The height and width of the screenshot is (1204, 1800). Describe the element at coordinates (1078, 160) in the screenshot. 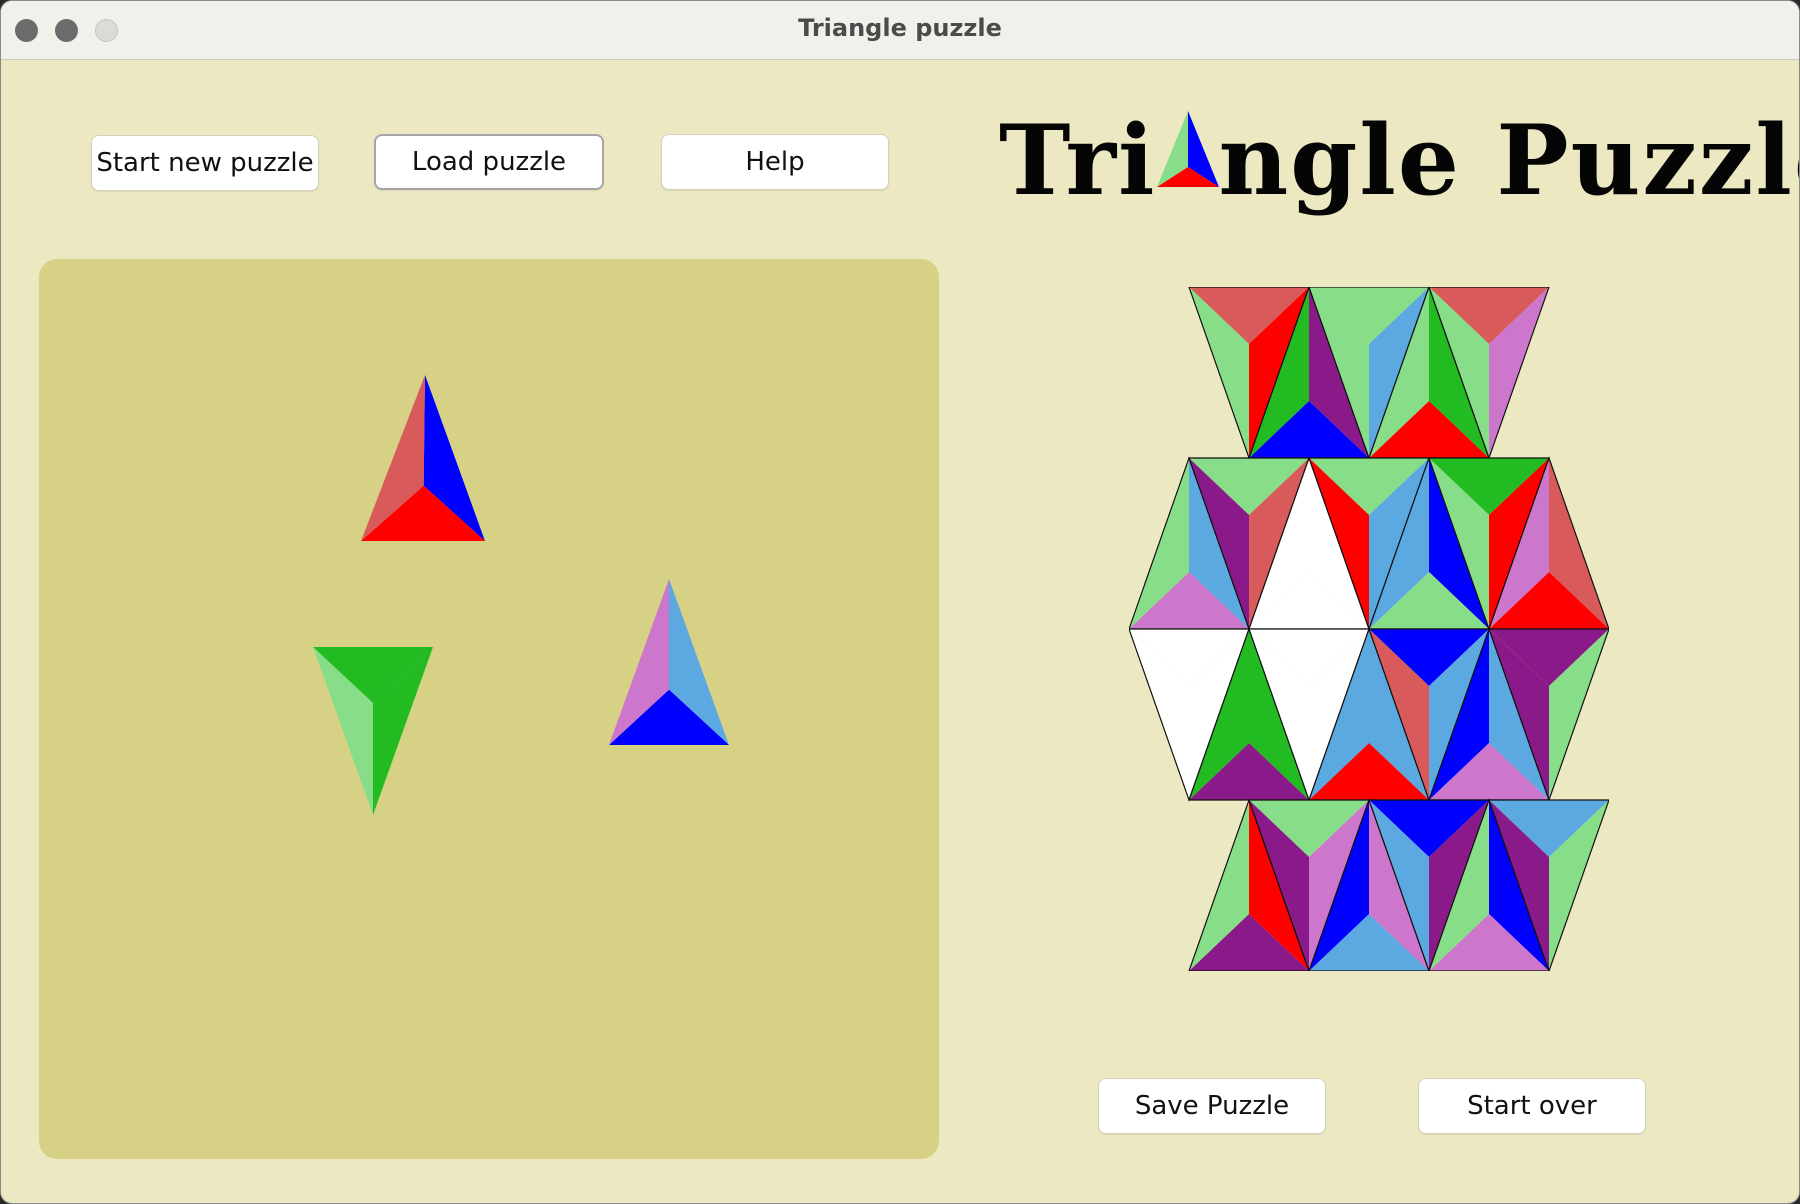

I see `logo-text-start: Tri` at that location.